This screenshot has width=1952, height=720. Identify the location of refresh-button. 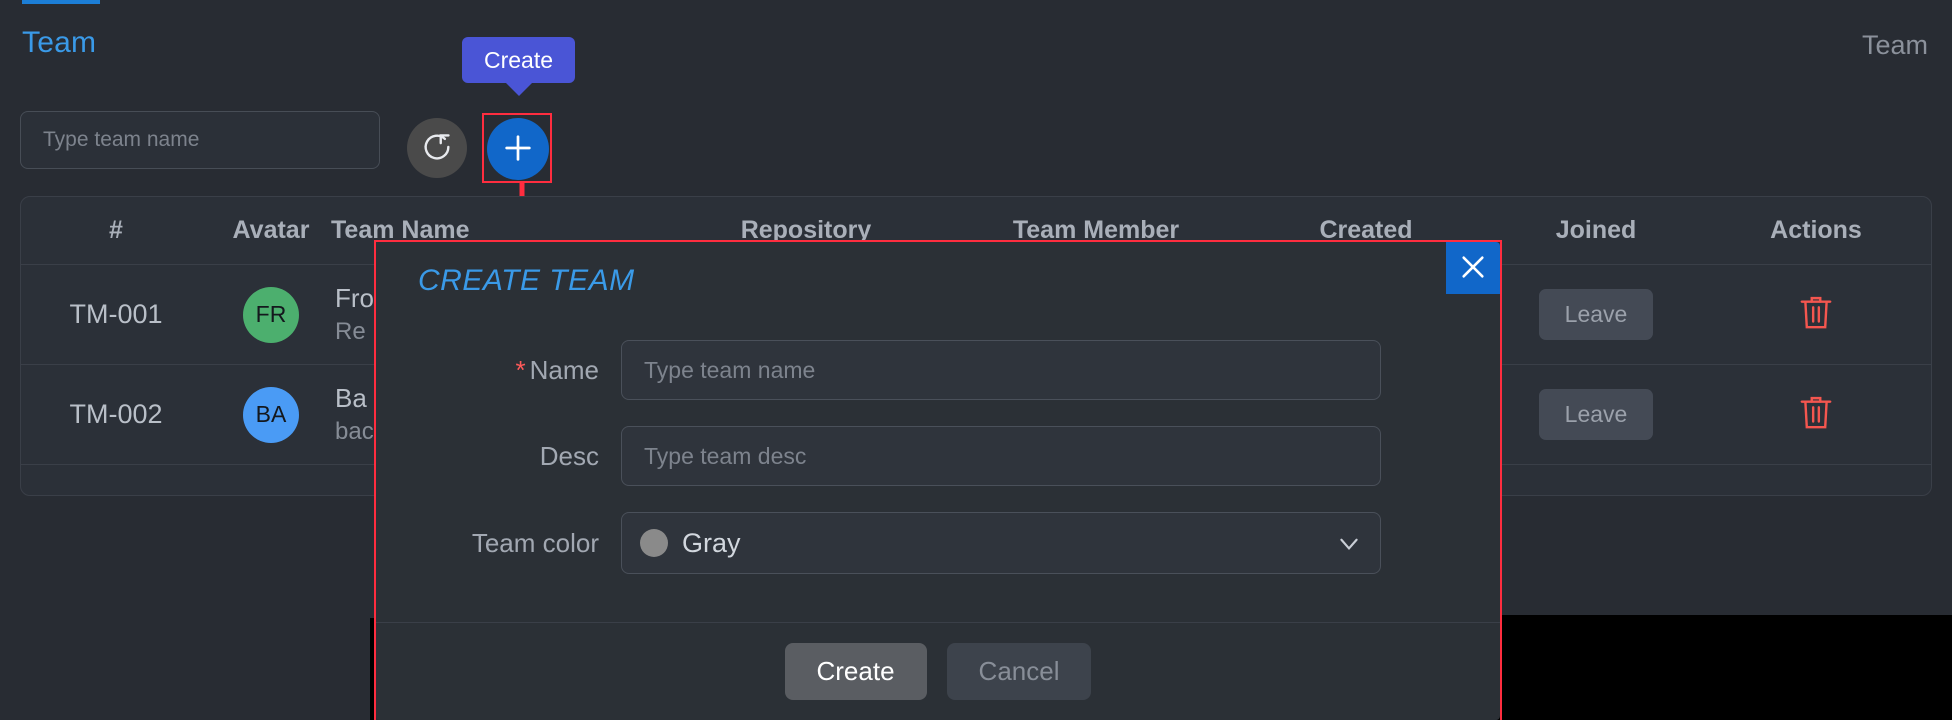
(437, 148).